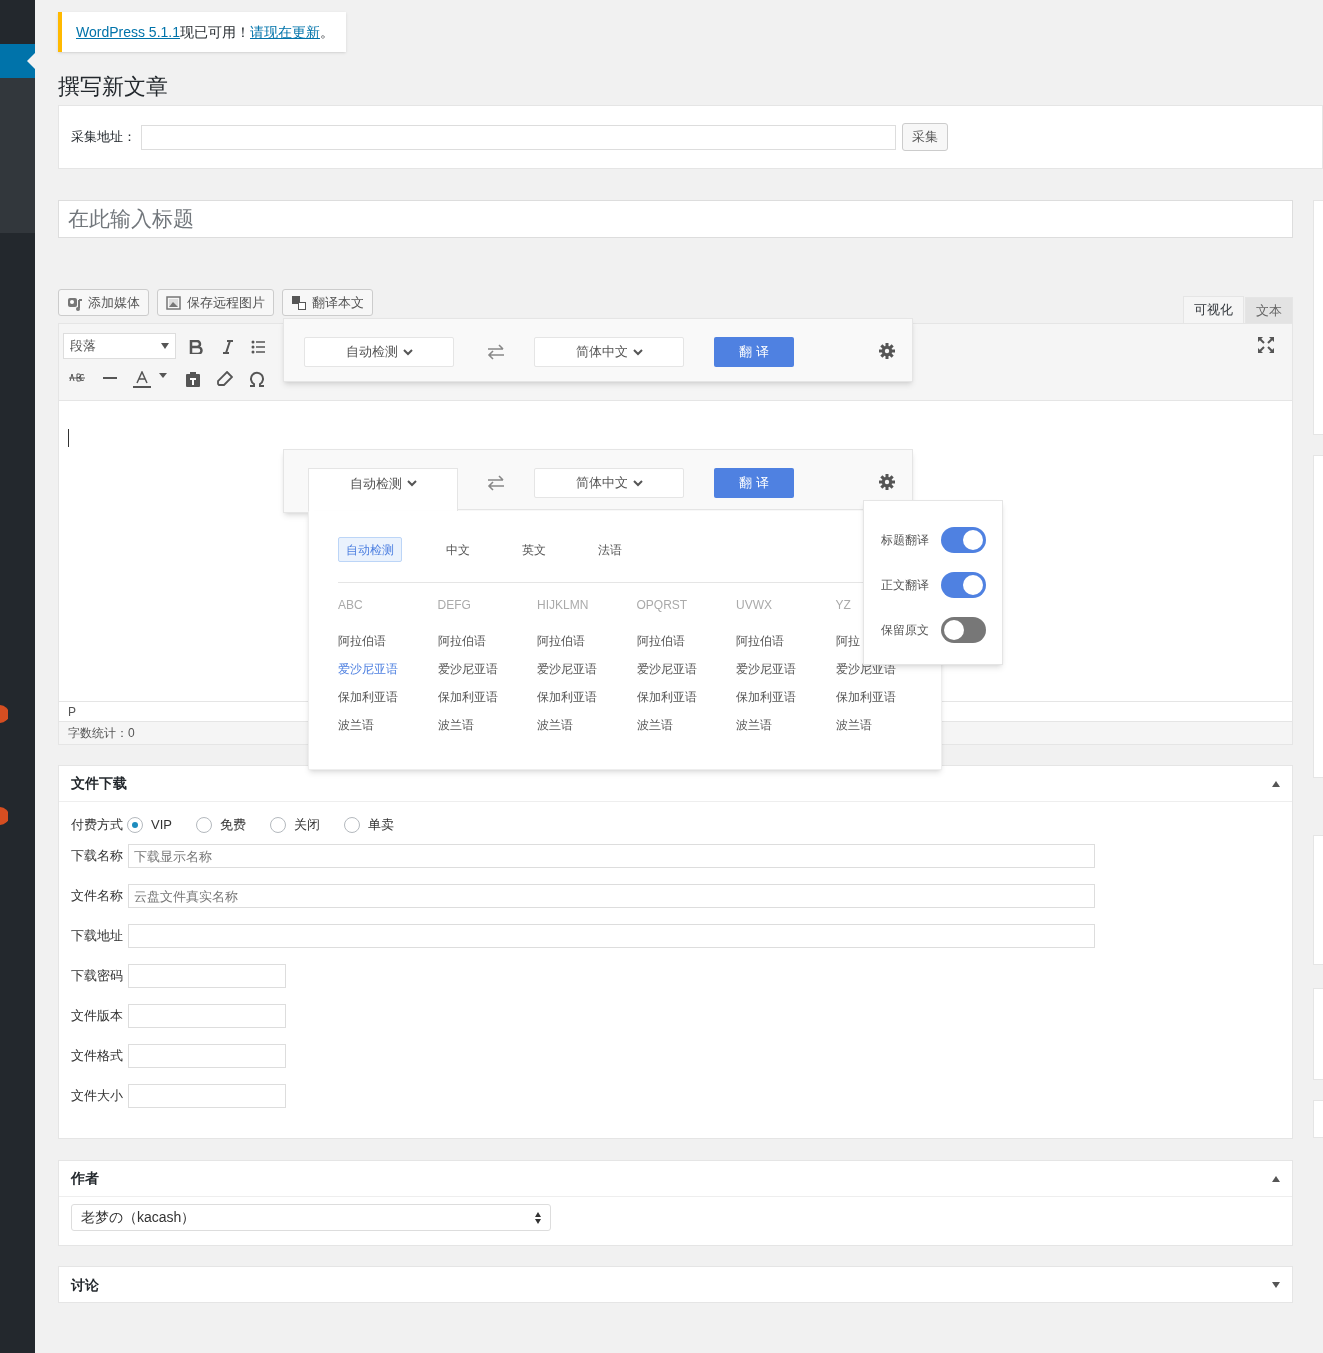 The height and width of the screenshot is (1353, 1323). Describe the element at coordinates (563, 605) in the screenshot. I see `column-heading: HIJKLMN` at that location.